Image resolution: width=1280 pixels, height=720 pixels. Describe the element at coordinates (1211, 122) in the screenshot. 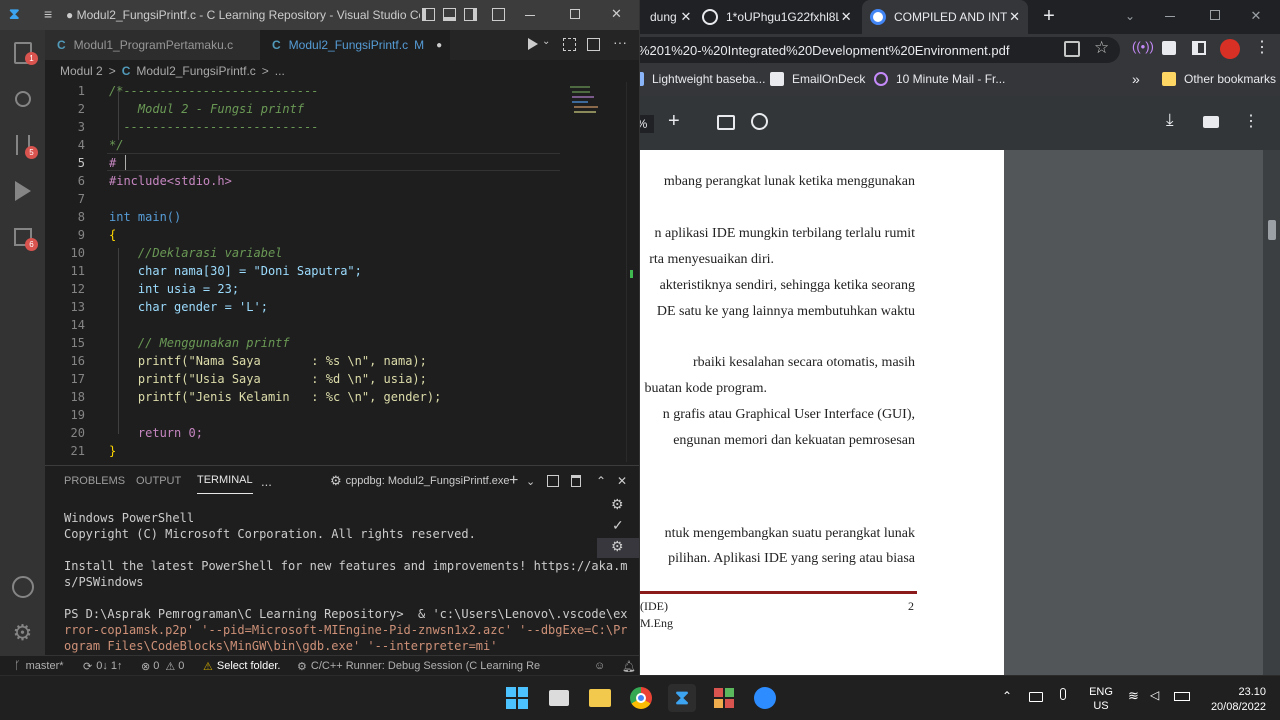

I see `print-icon` at that location.